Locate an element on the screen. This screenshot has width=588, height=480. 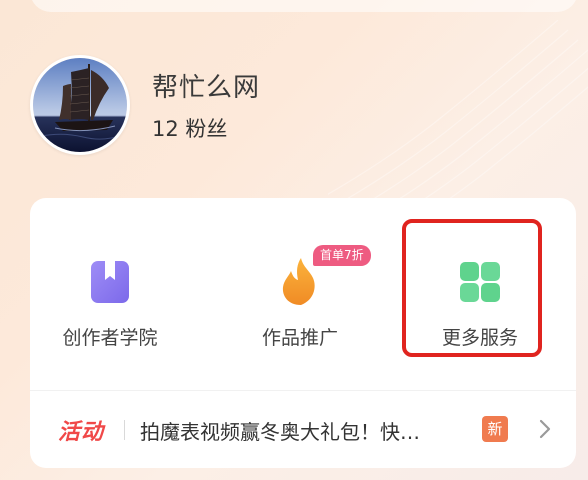
top-card is located at coordinates (304, 6).